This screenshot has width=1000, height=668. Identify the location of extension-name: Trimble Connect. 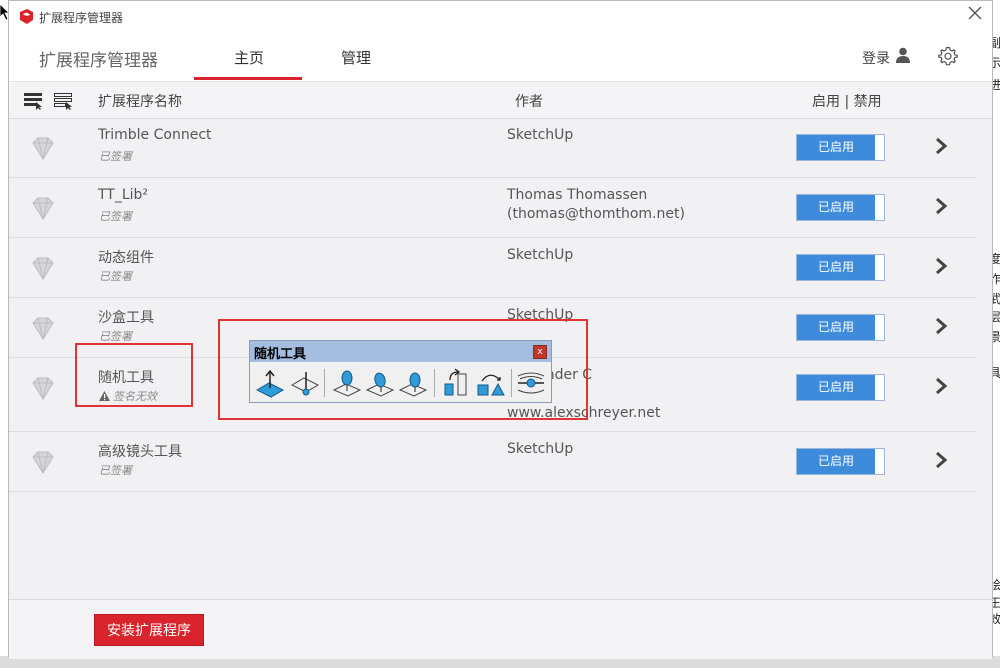
(155, 135).